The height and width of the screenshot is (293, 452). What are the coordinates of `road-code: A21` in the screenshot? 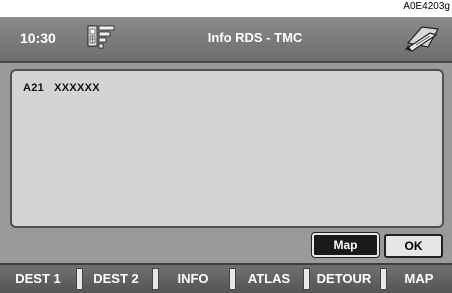 It's located at (34, 88).